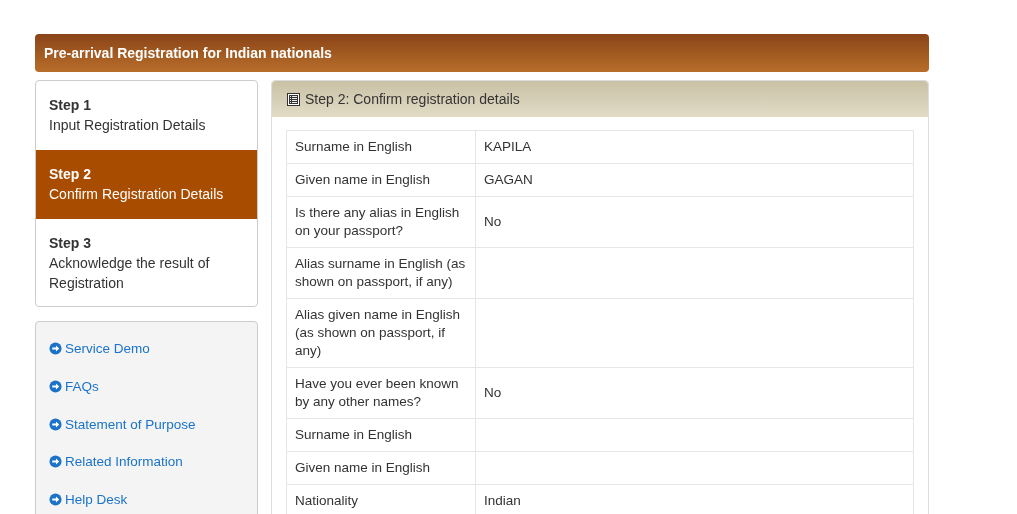  What do you see at coordinates (188, 53) in the screenshot?
I see `header-title: Pre-arrival Registration for Indian nationals` at bounding box center [188, 53].